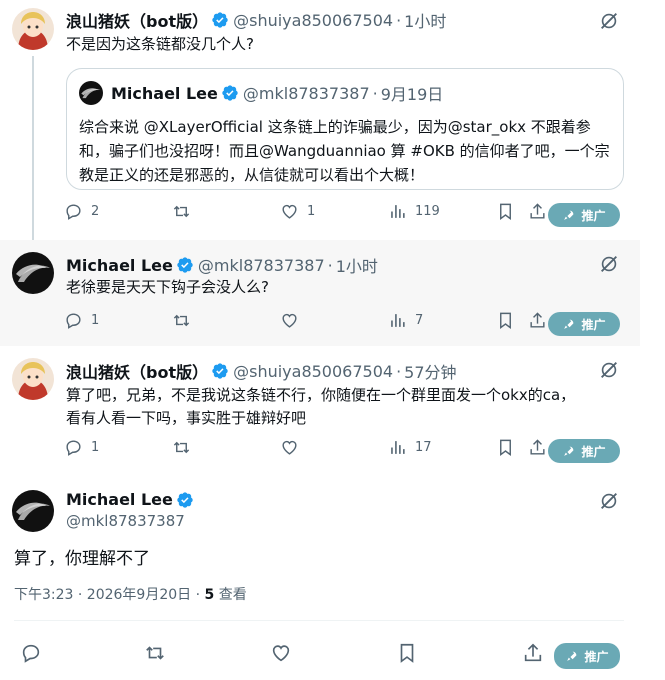  Describe the element at coordinates (414, 211) in the screenshot. I see `views-button: 119` at that location.